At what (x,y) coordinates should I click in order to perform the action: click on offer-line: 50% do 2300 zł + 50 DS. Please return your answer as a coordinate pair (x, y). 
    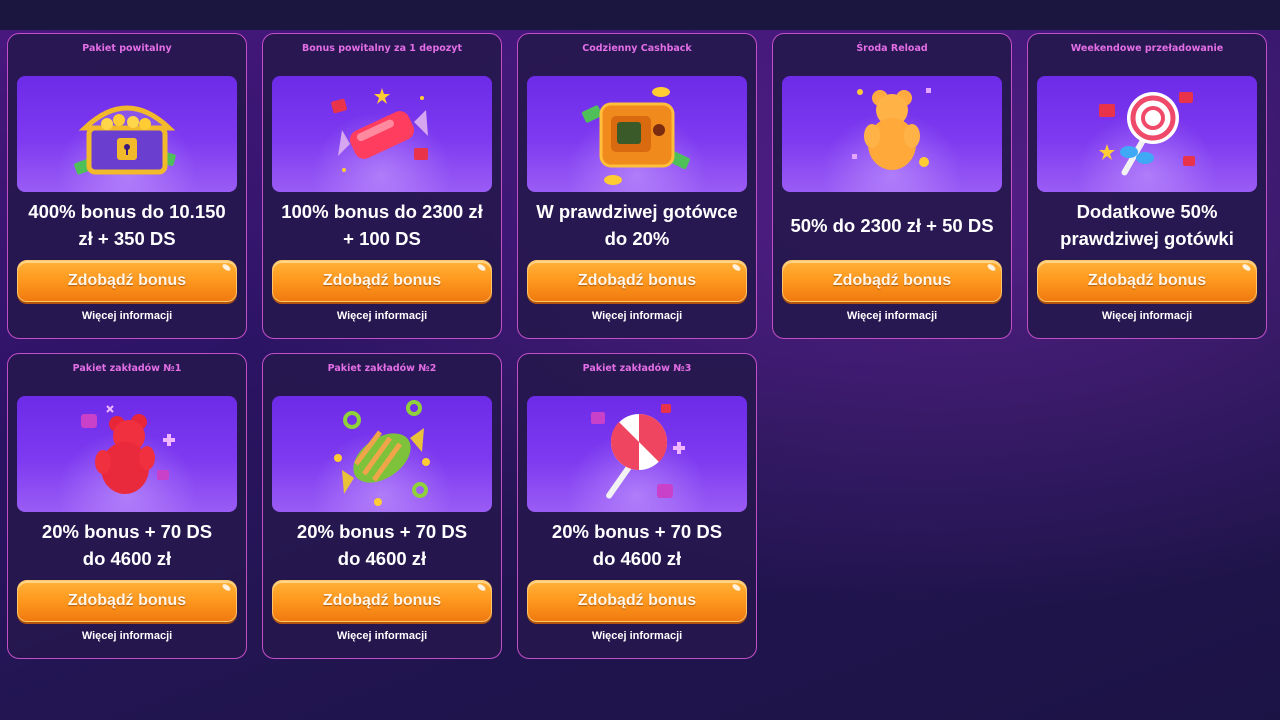
    Looking at the image, I should click on (892, 225).